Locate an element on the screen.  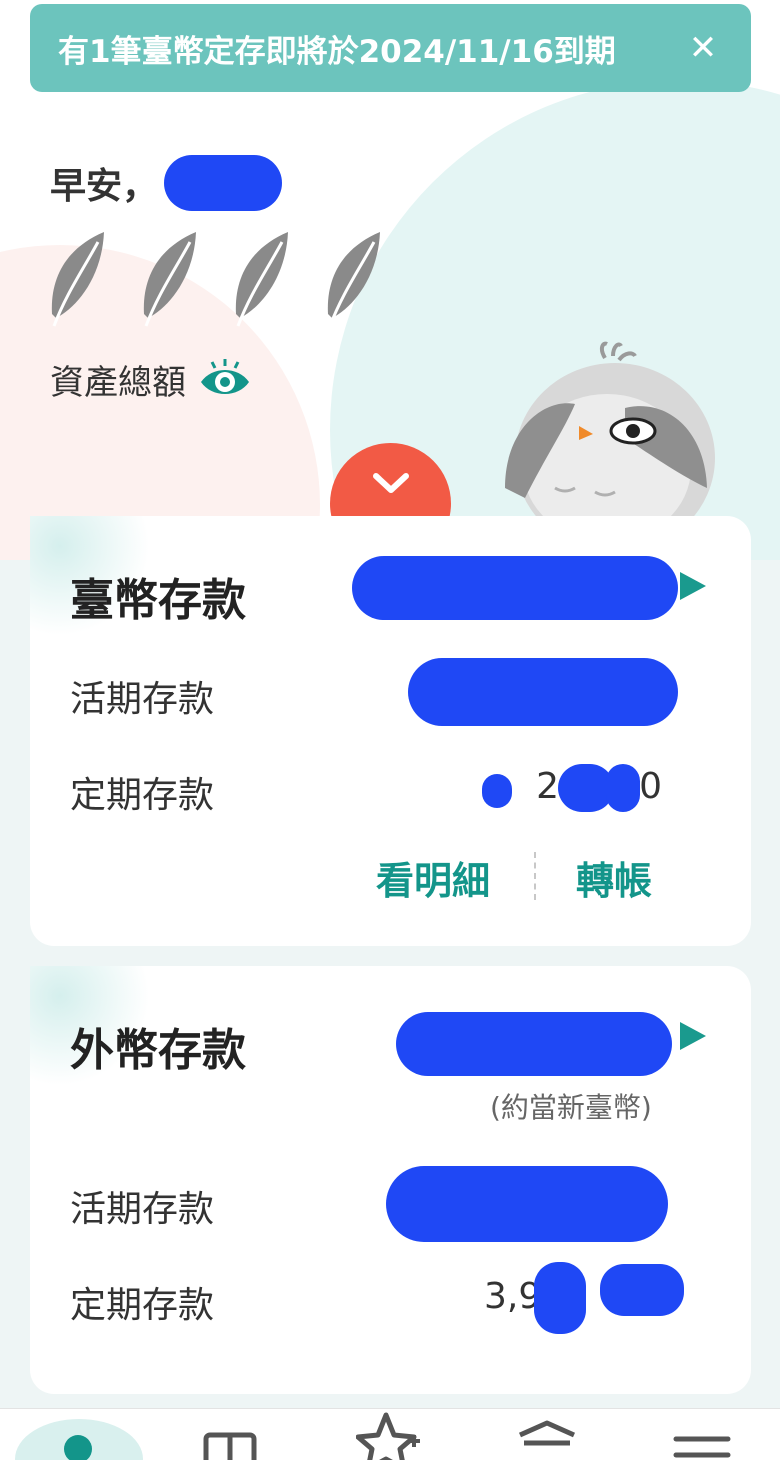
menu-icon is located at coordinates (702, 1447).